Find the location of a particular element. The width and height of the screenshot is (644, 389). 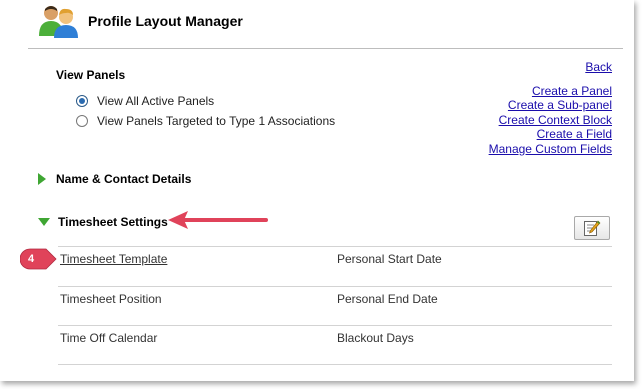

field-personal-end-date: Personal End Date is located at coordinates (387, 299).